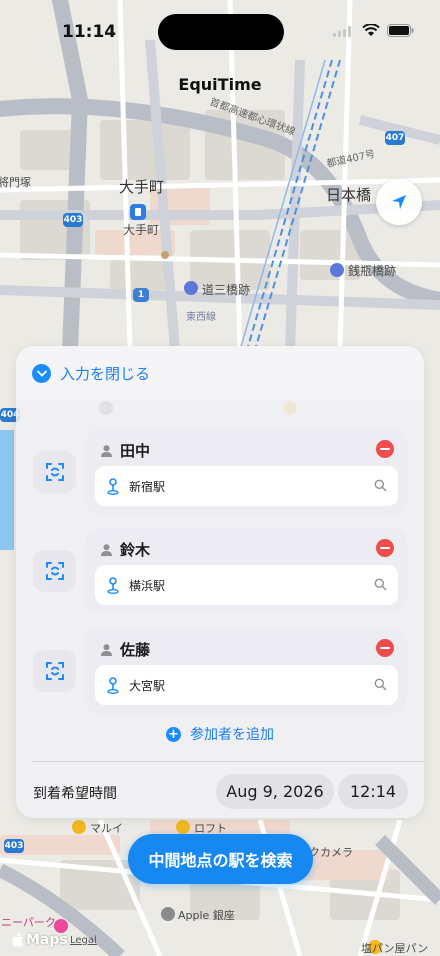 The image size is (440, 956). I want to click on wifi-icon, so click(371, 30).